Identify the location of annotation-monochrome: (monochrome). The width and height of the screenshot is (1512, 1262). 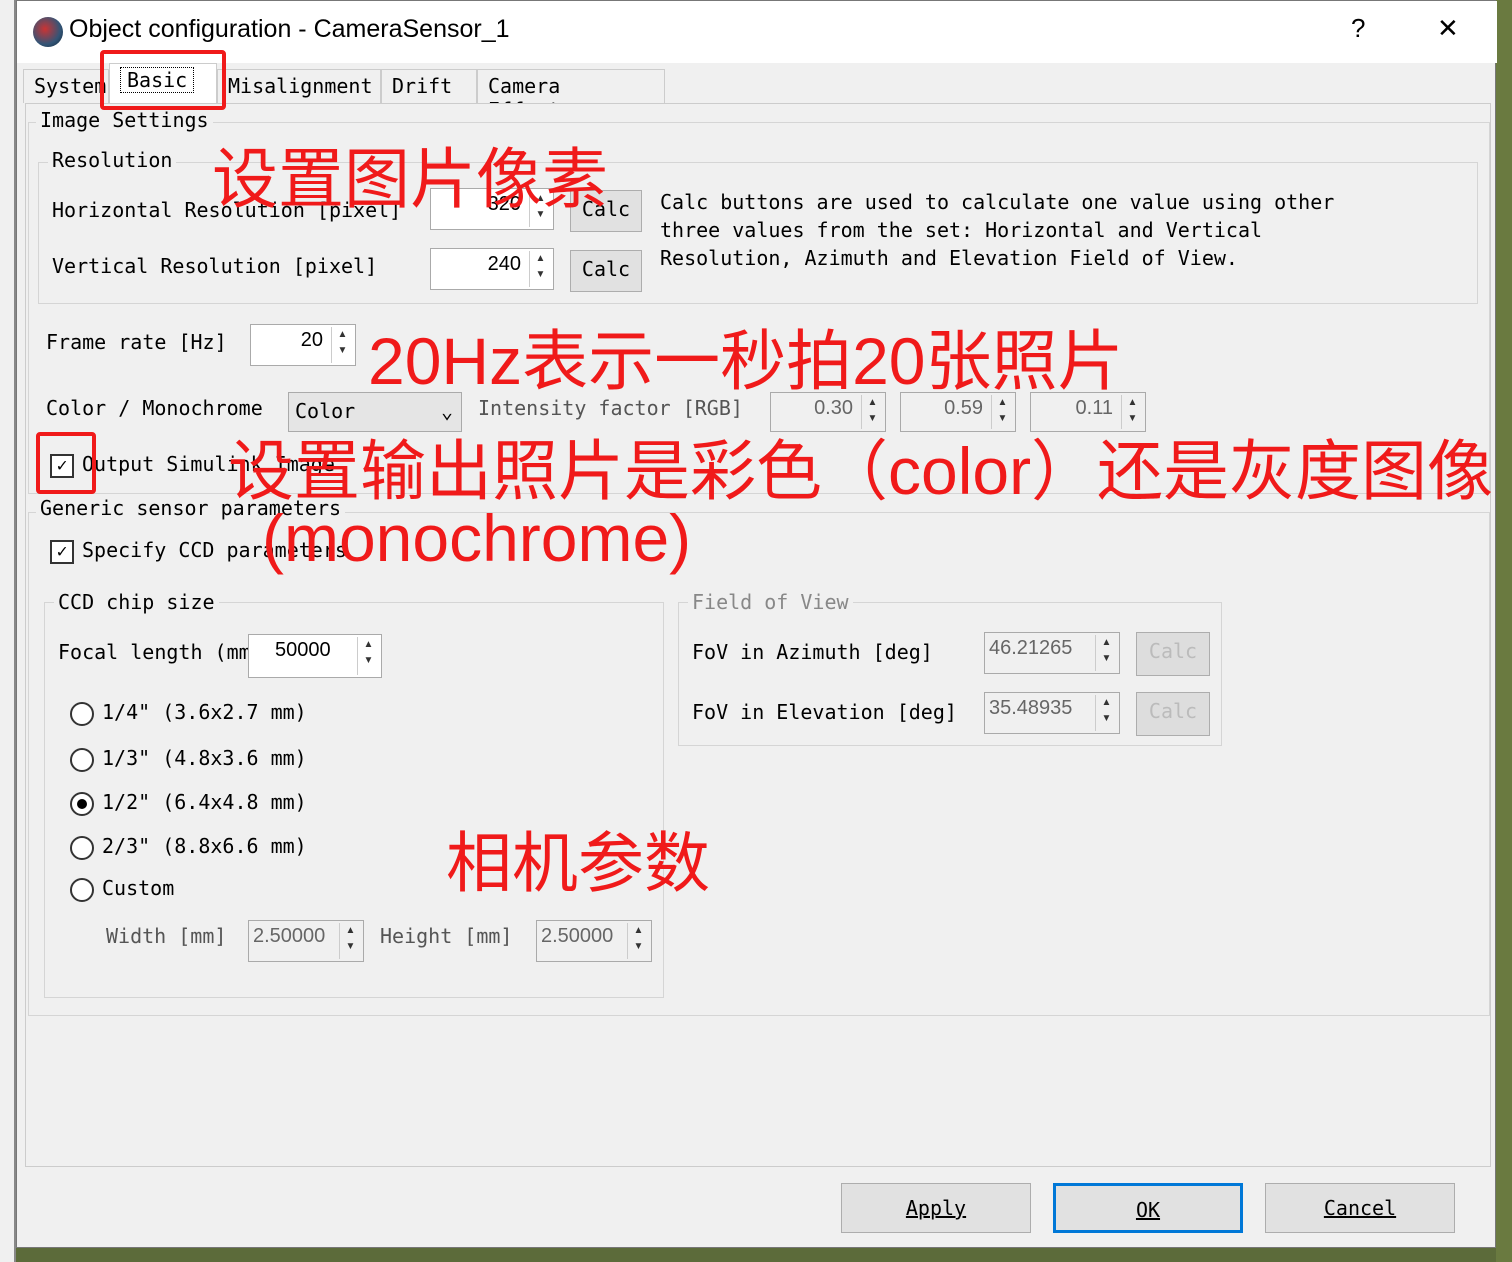
(477, 538).